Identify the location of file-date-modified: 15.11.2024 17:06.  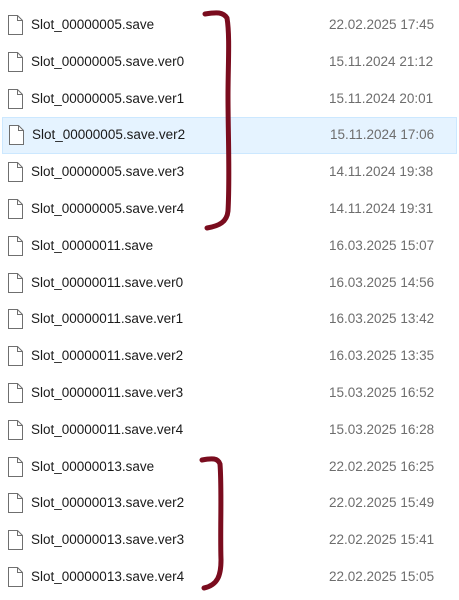
(382, 135).